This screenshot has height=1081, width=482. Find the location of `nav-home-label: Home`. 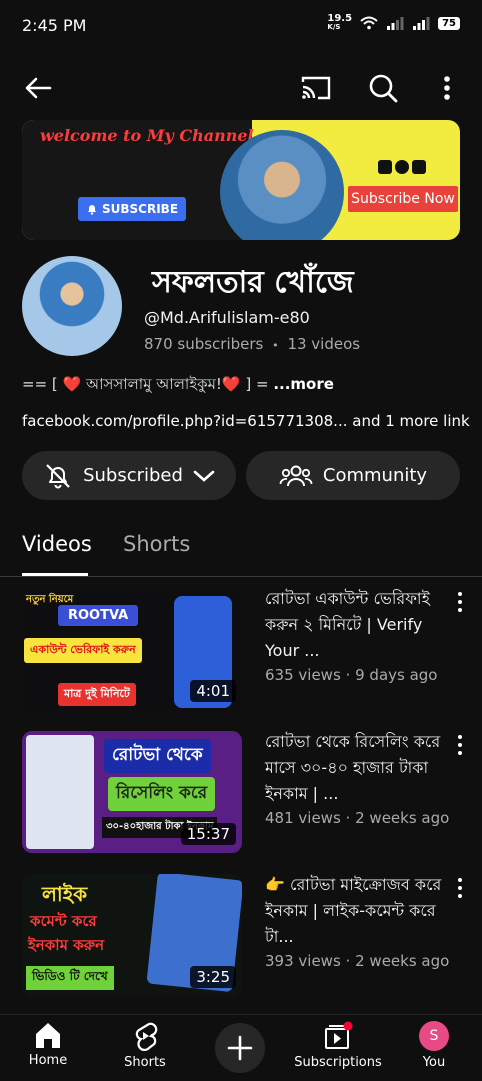

nav-home-label: Home is located at coordinates (48, 1060).